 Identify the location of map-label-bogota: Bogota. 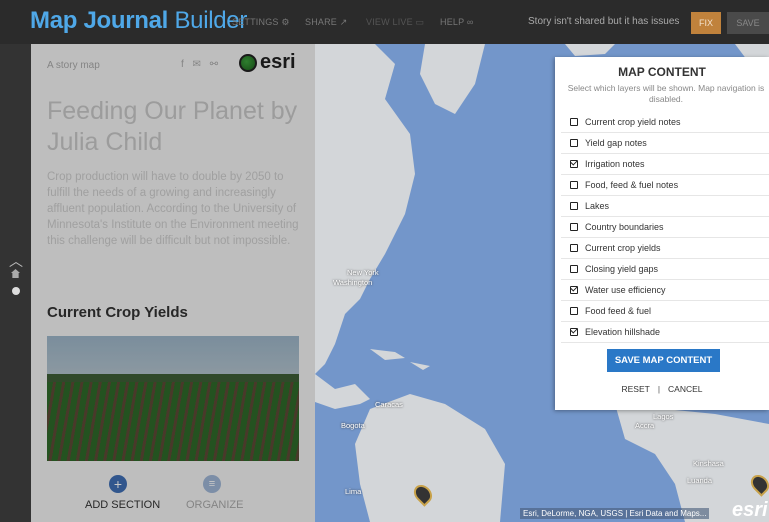
(353, 425).